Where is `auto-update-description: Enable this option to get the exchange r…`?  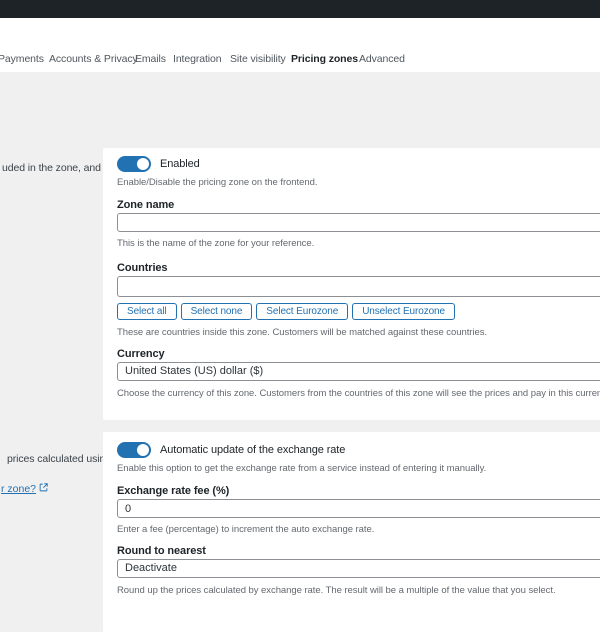
auto-update-description: Enable this option to get the exchange r… is located at coordinates (302, 468).